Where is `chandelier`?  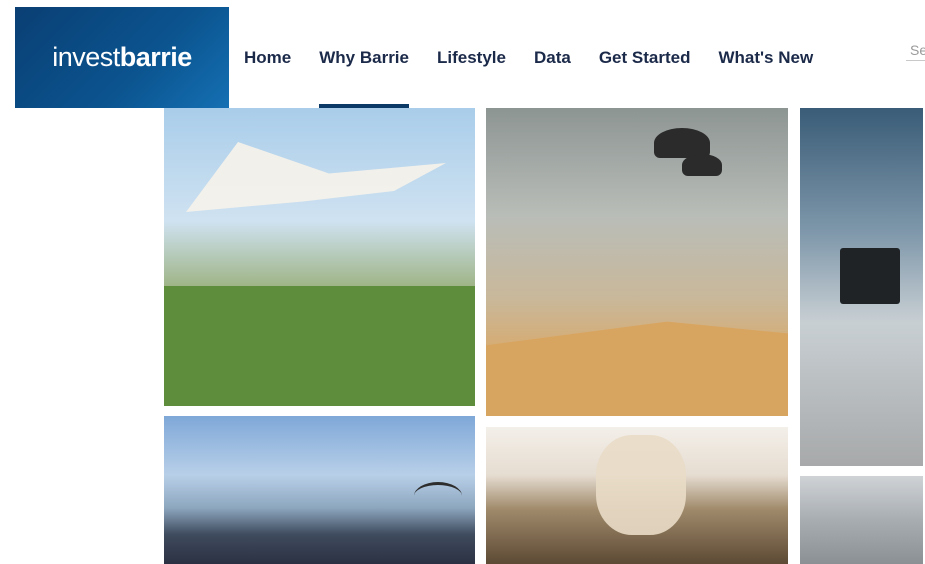
chandelier is located at coordinates (641, 485).